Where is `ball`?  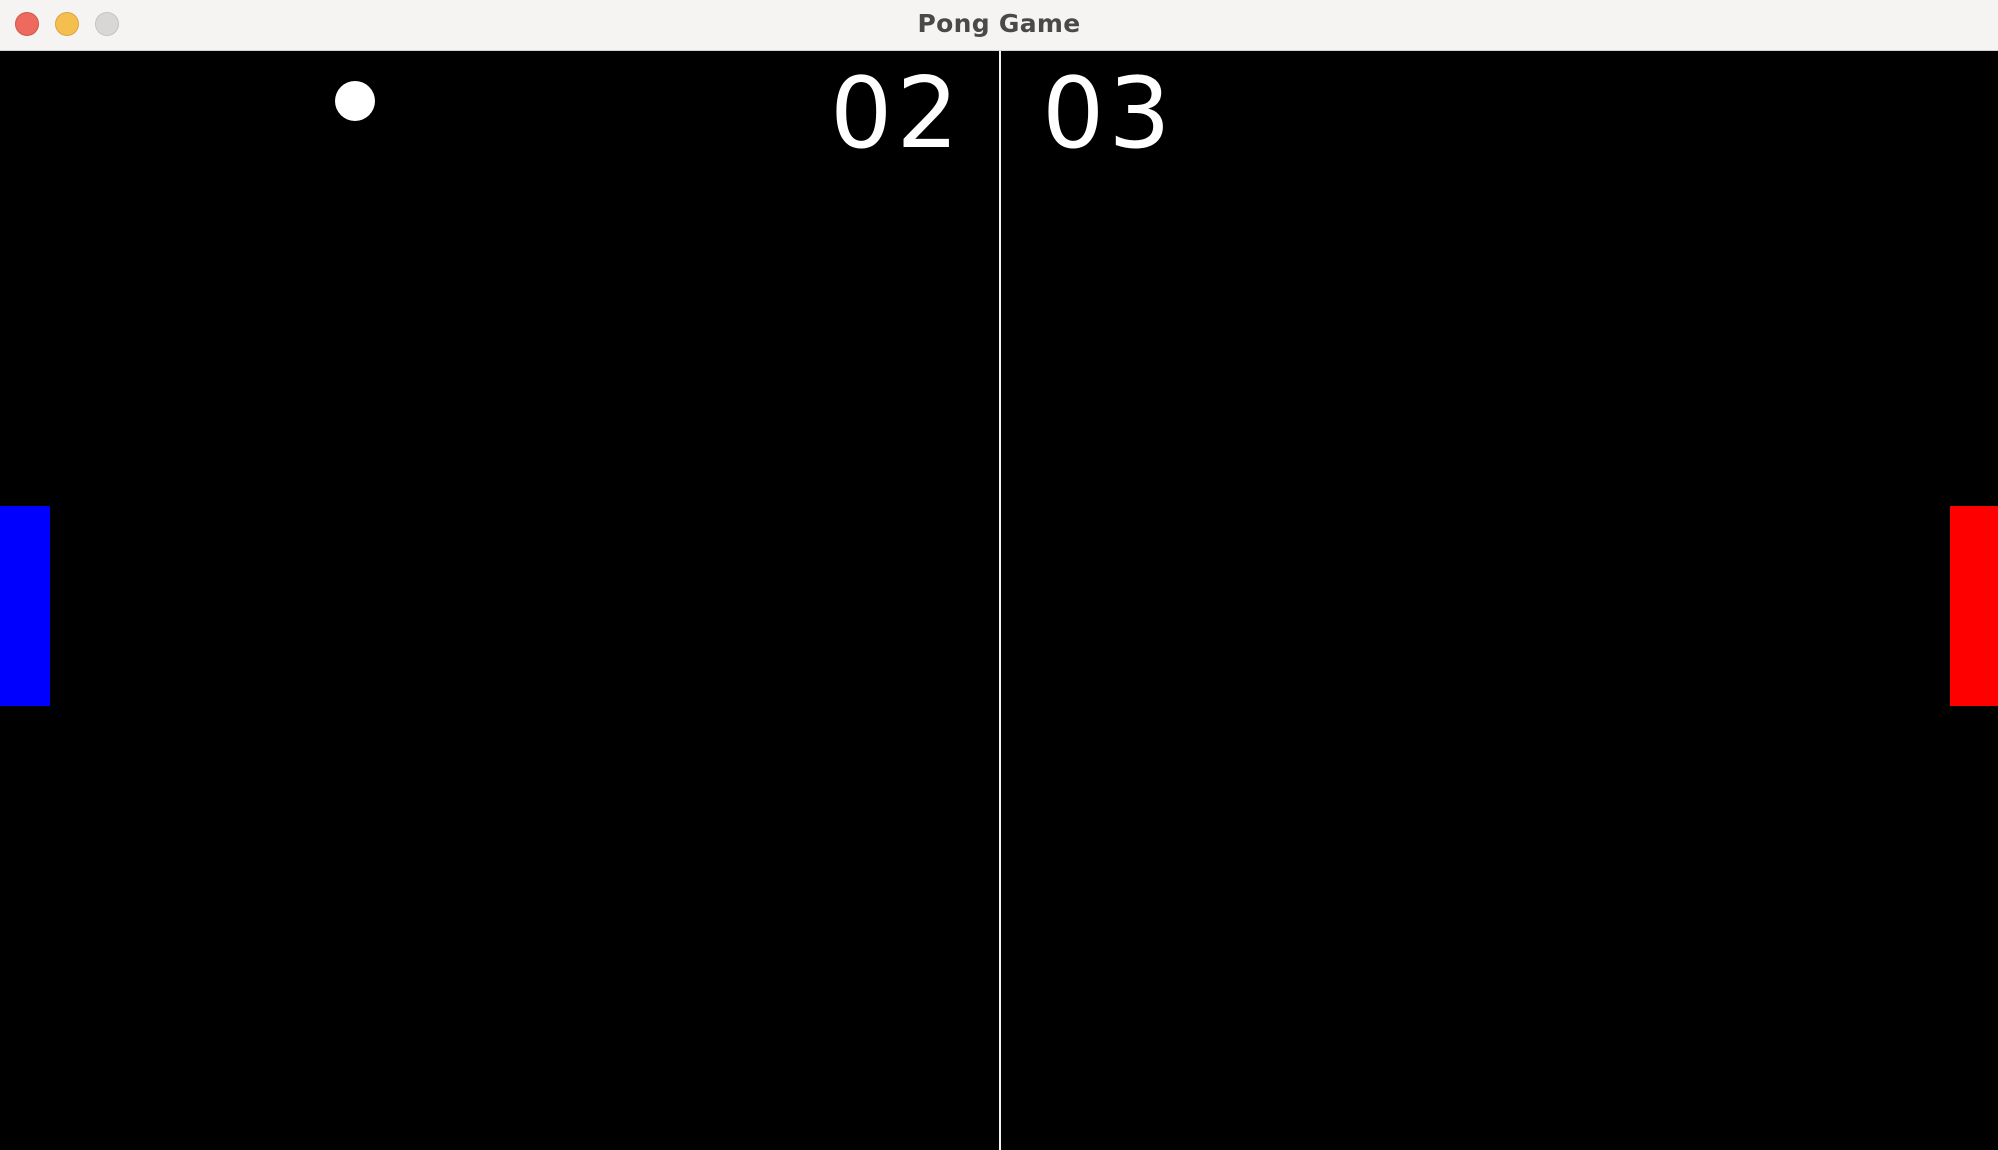
ball is located at coordinates (355, 101).